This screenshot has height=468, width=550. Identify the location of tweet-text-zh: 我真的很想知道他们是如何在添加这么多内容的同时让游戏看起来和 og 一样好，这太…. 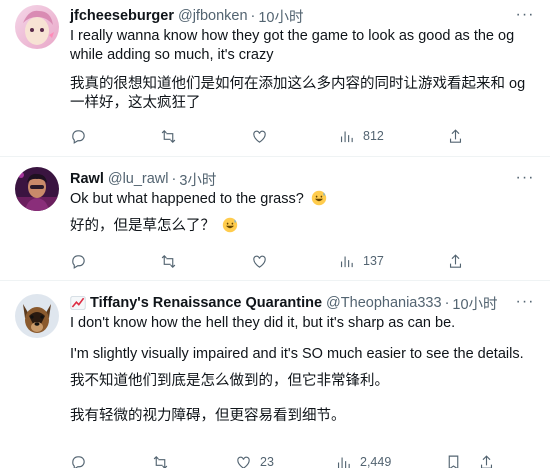
(298, 93).